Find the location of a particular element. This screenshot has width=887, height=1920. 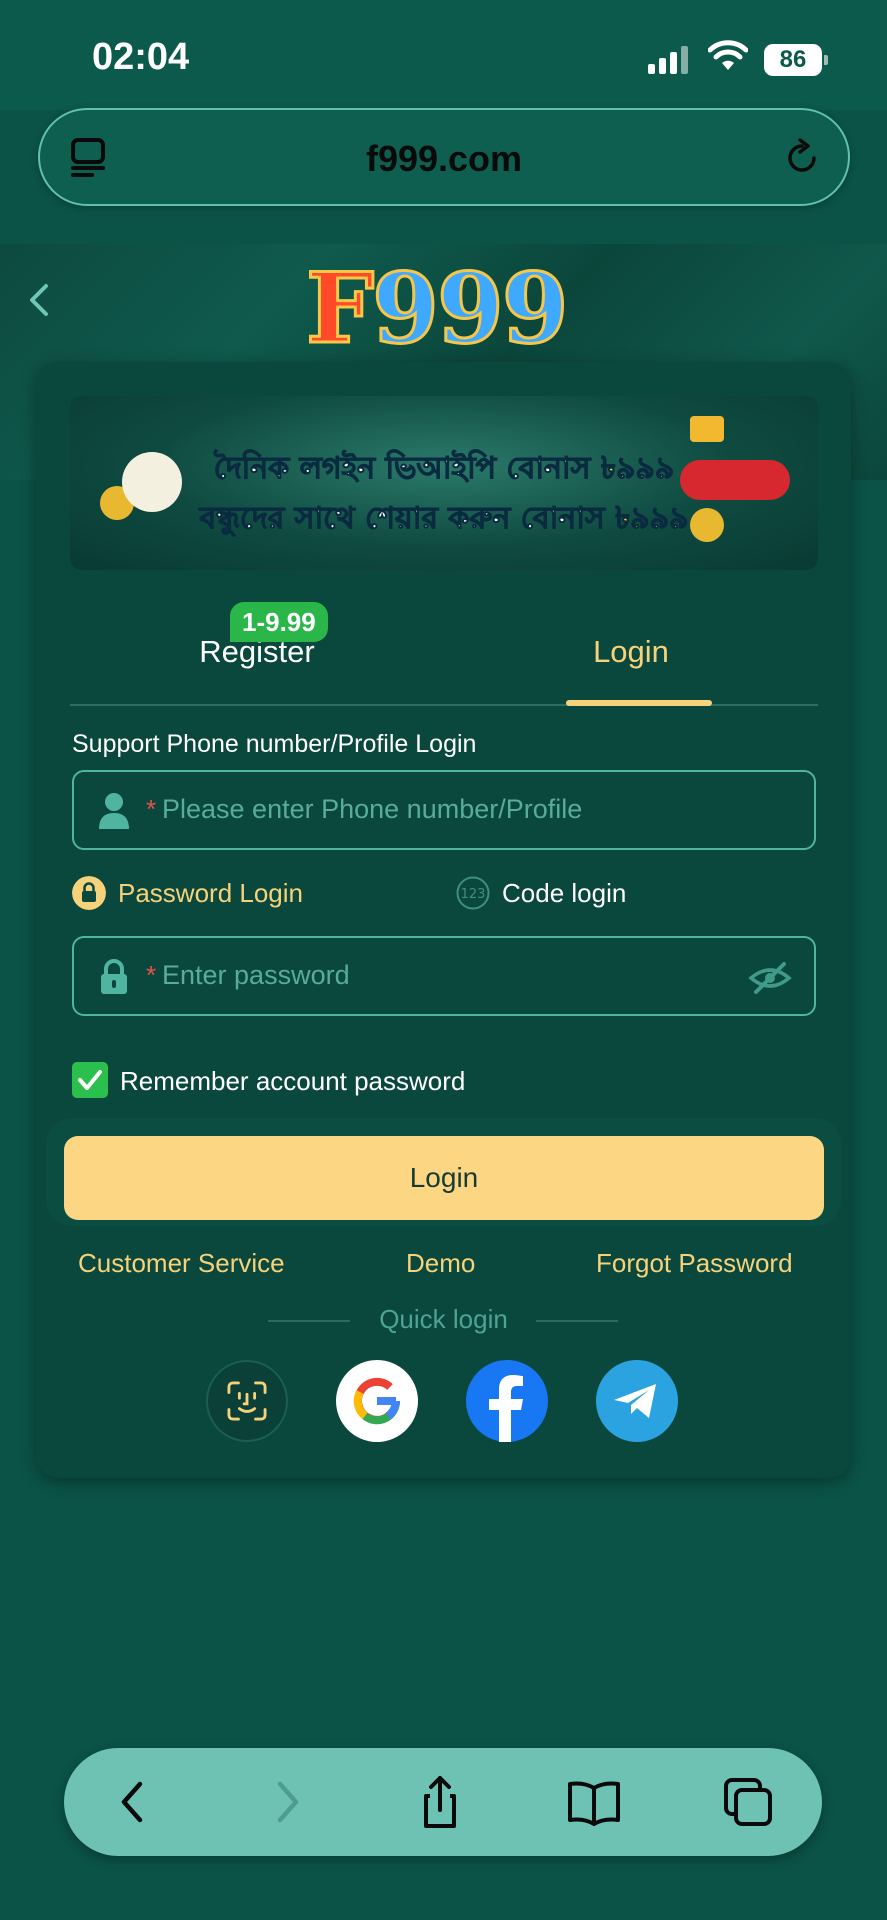

face-id-login-button is located at coordinates (247, 1401).